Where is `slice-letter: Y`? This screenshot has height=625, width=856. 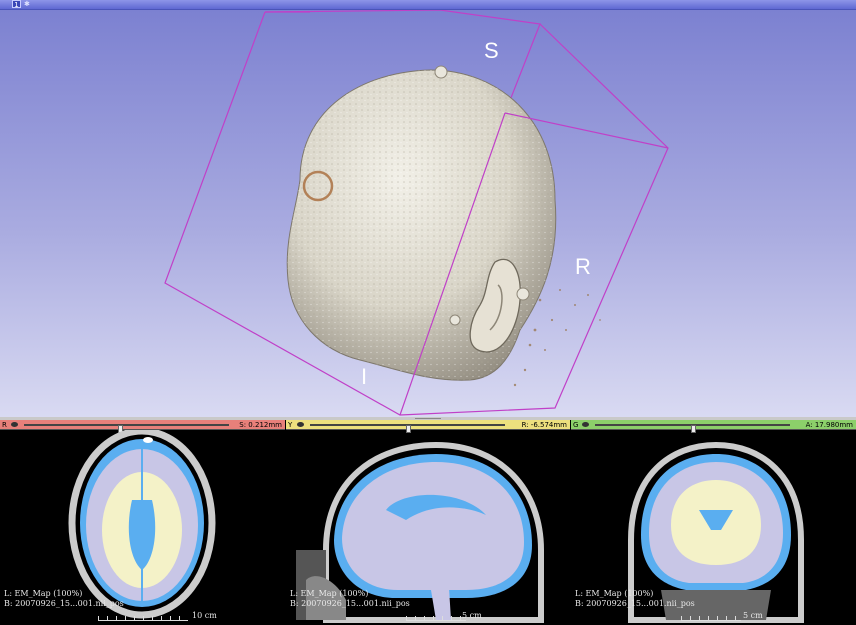
slice-letter: Y is located at coordinates (290, 425).